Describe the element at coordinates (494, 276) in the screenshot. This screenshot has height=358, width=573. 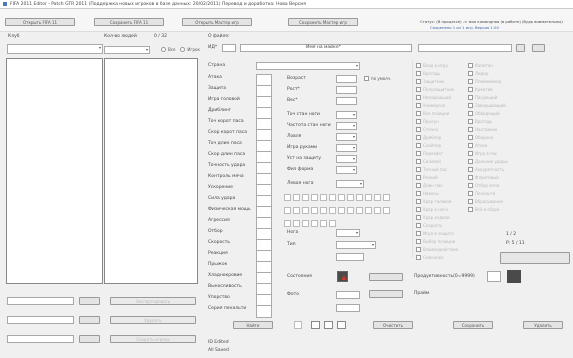
I see `productivity-input` at that location.